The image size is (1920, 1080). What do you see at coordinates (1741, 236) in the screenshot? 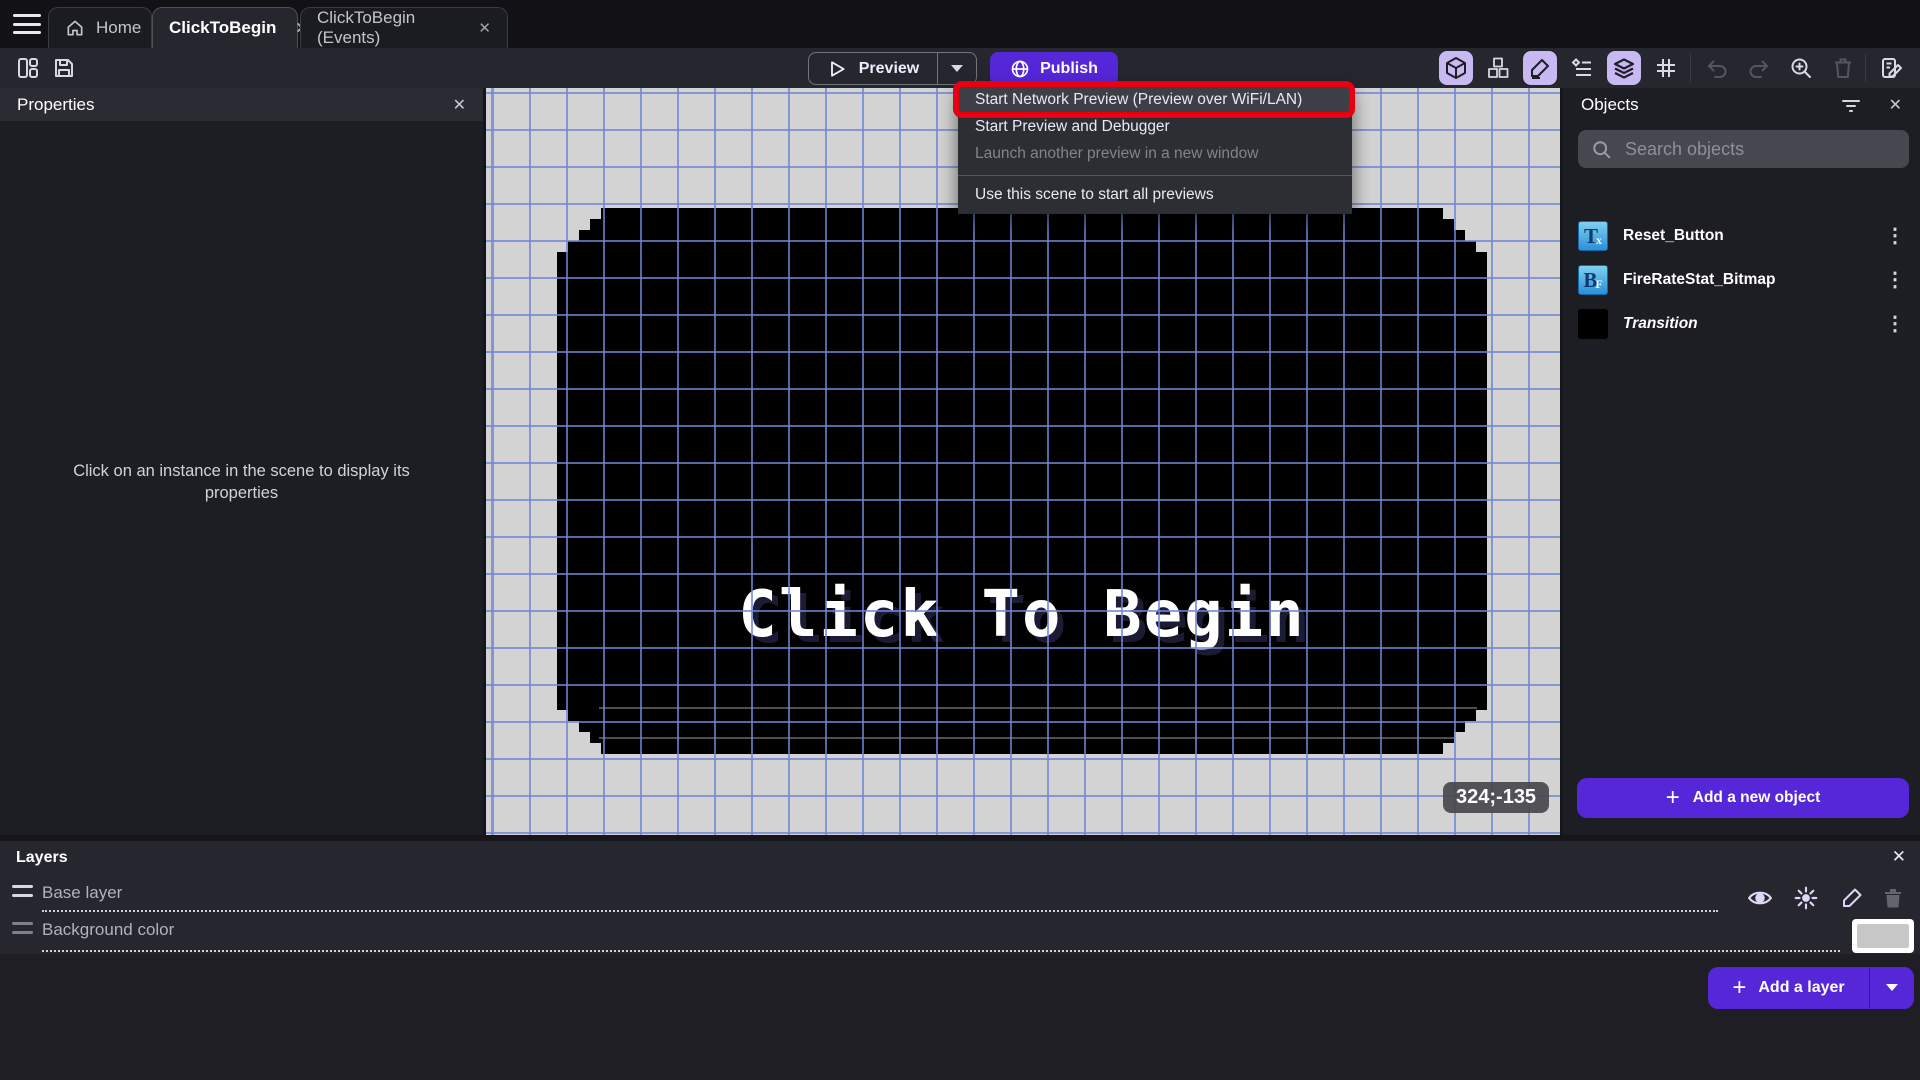
I see `object-row-reset-button: Tx Reset_Button ⋮` at bounding box center [1741, 236].